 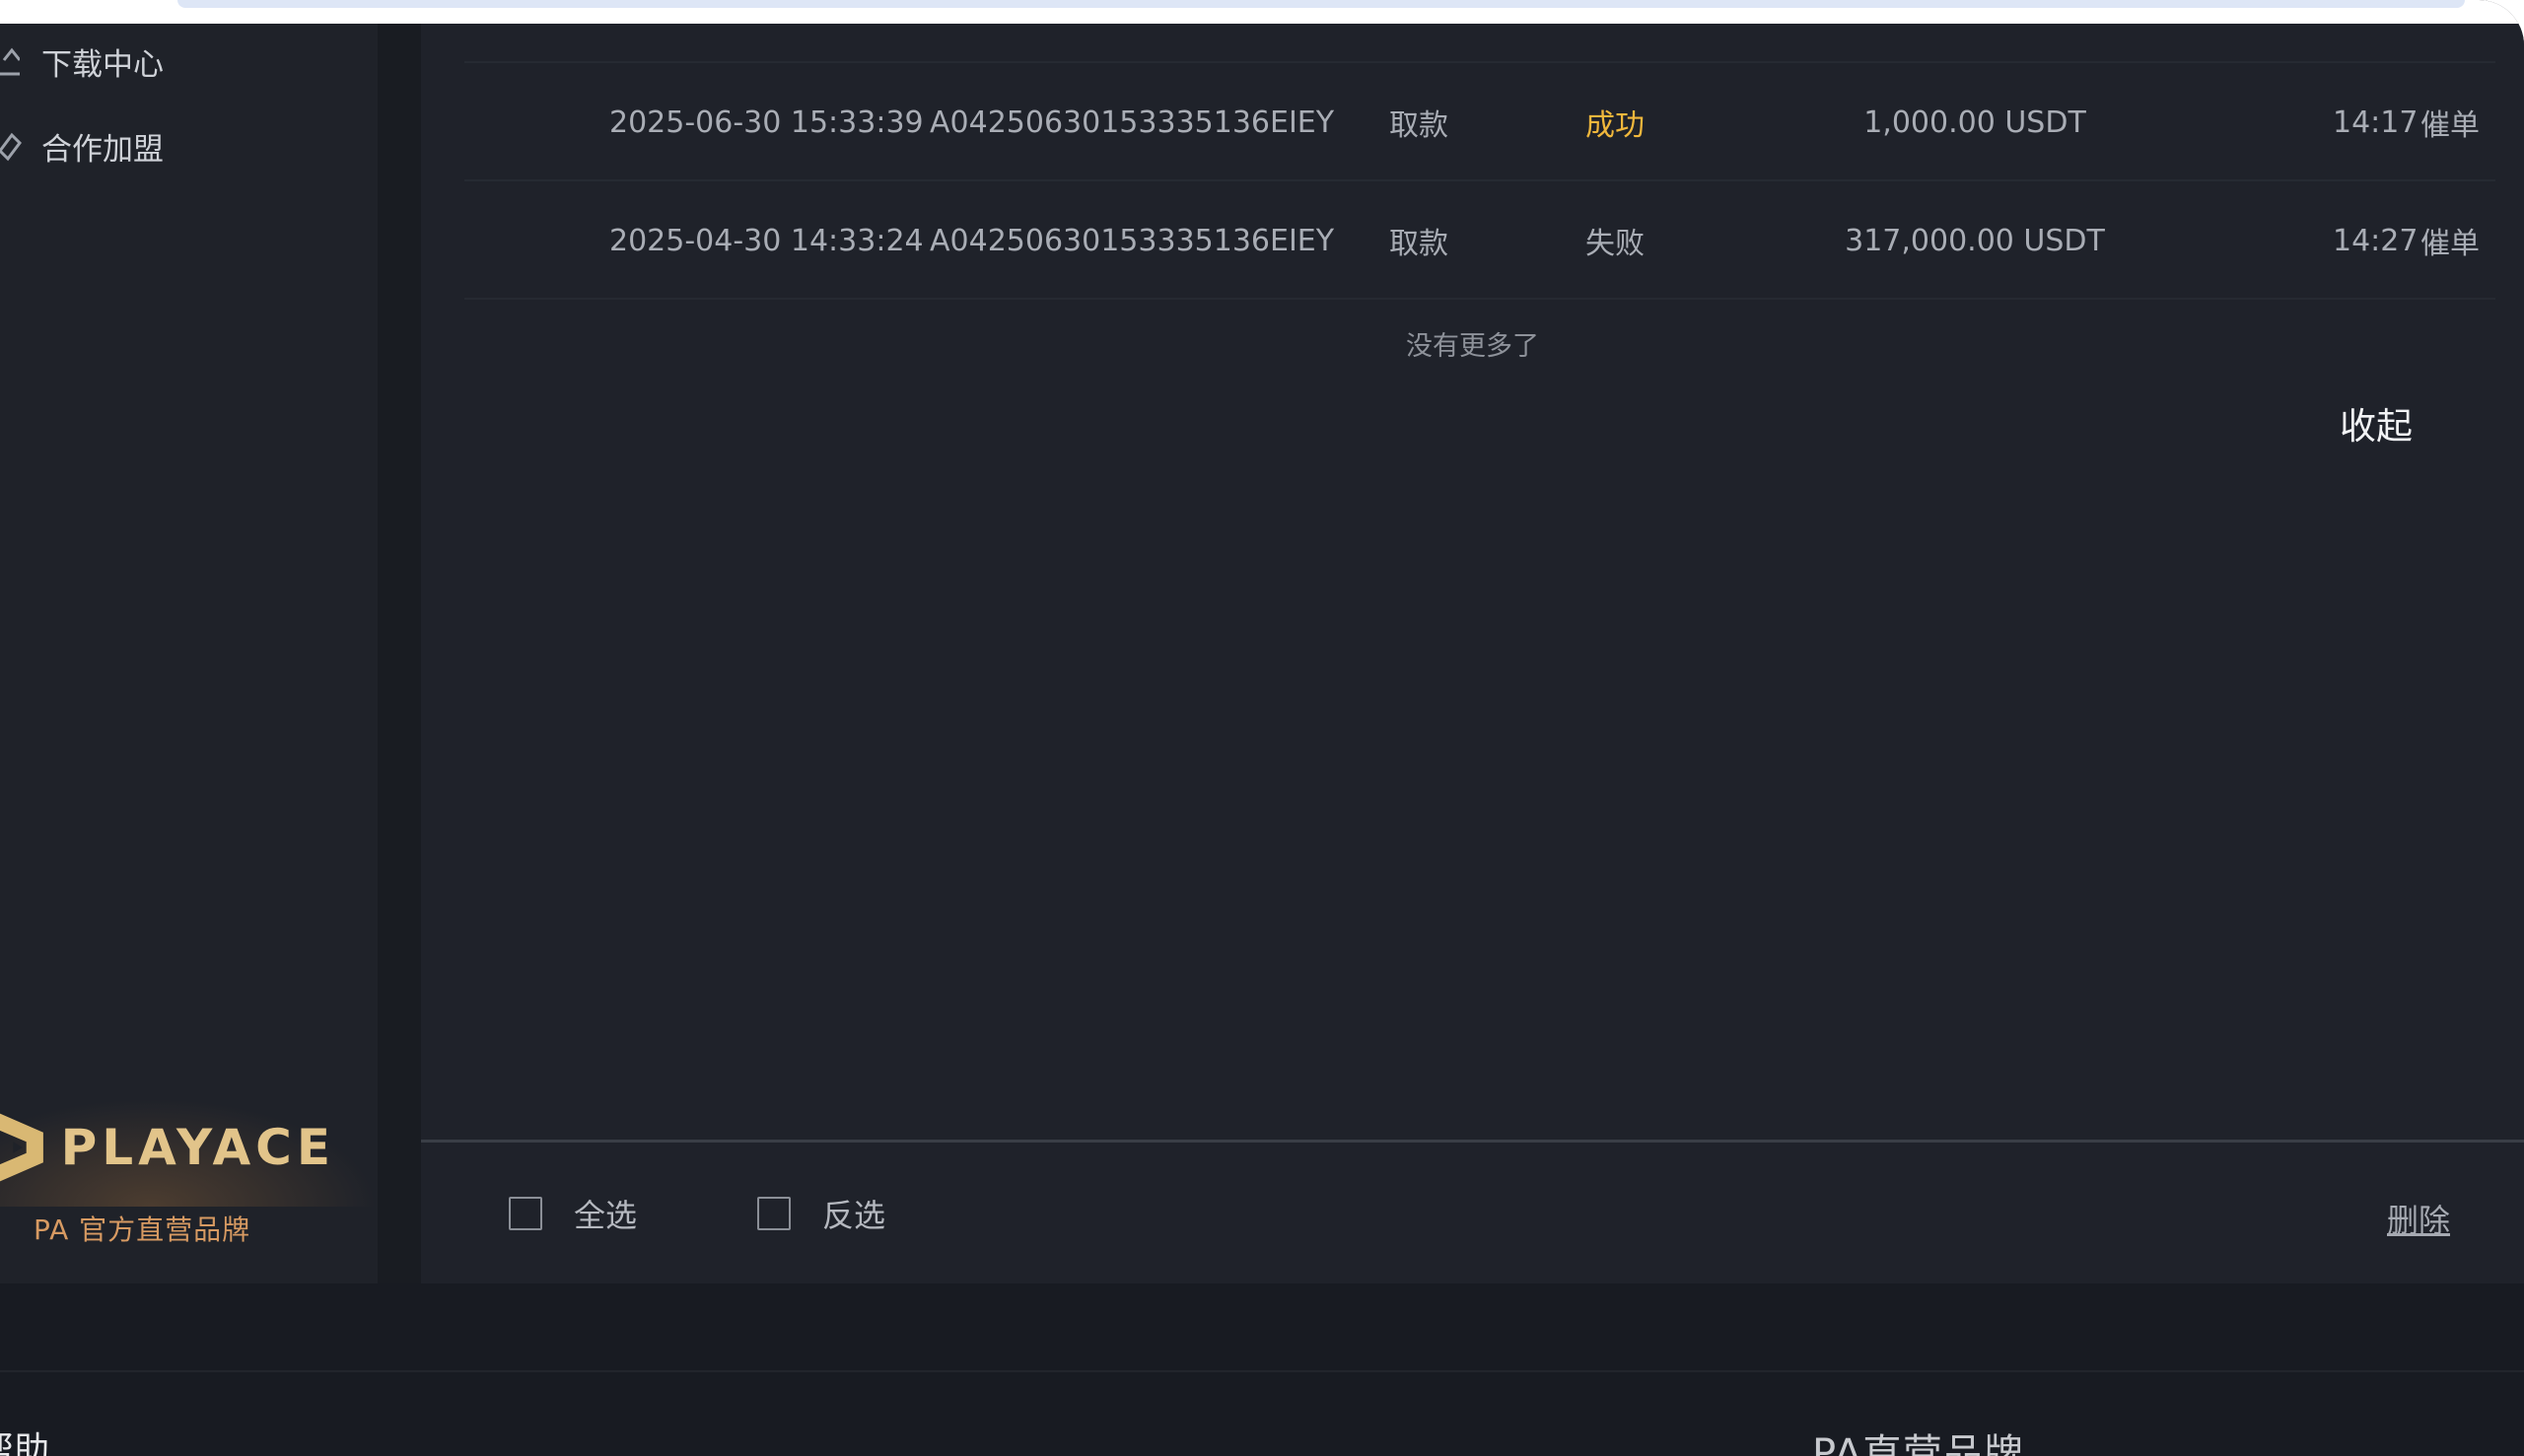 I want to click on invert-selection-checkbox: 反选, so click(x=821, y=1213).